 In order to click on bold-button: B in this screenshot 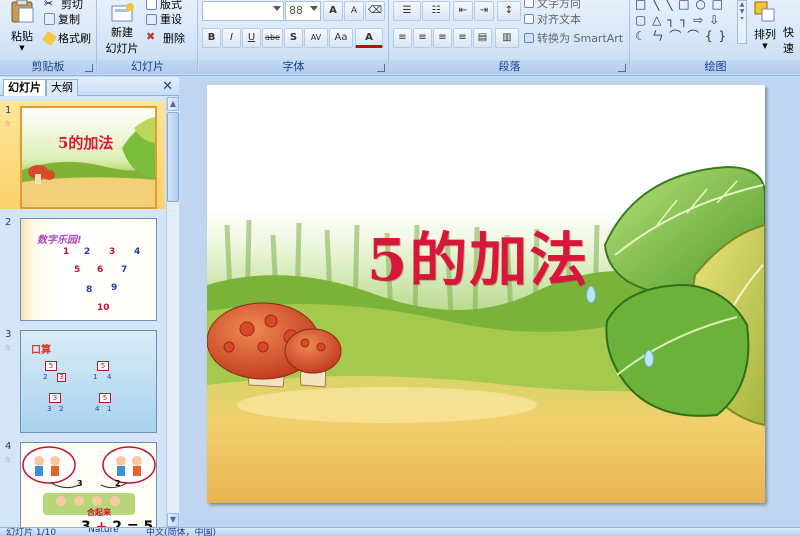, I will do `click(211, 38)`.